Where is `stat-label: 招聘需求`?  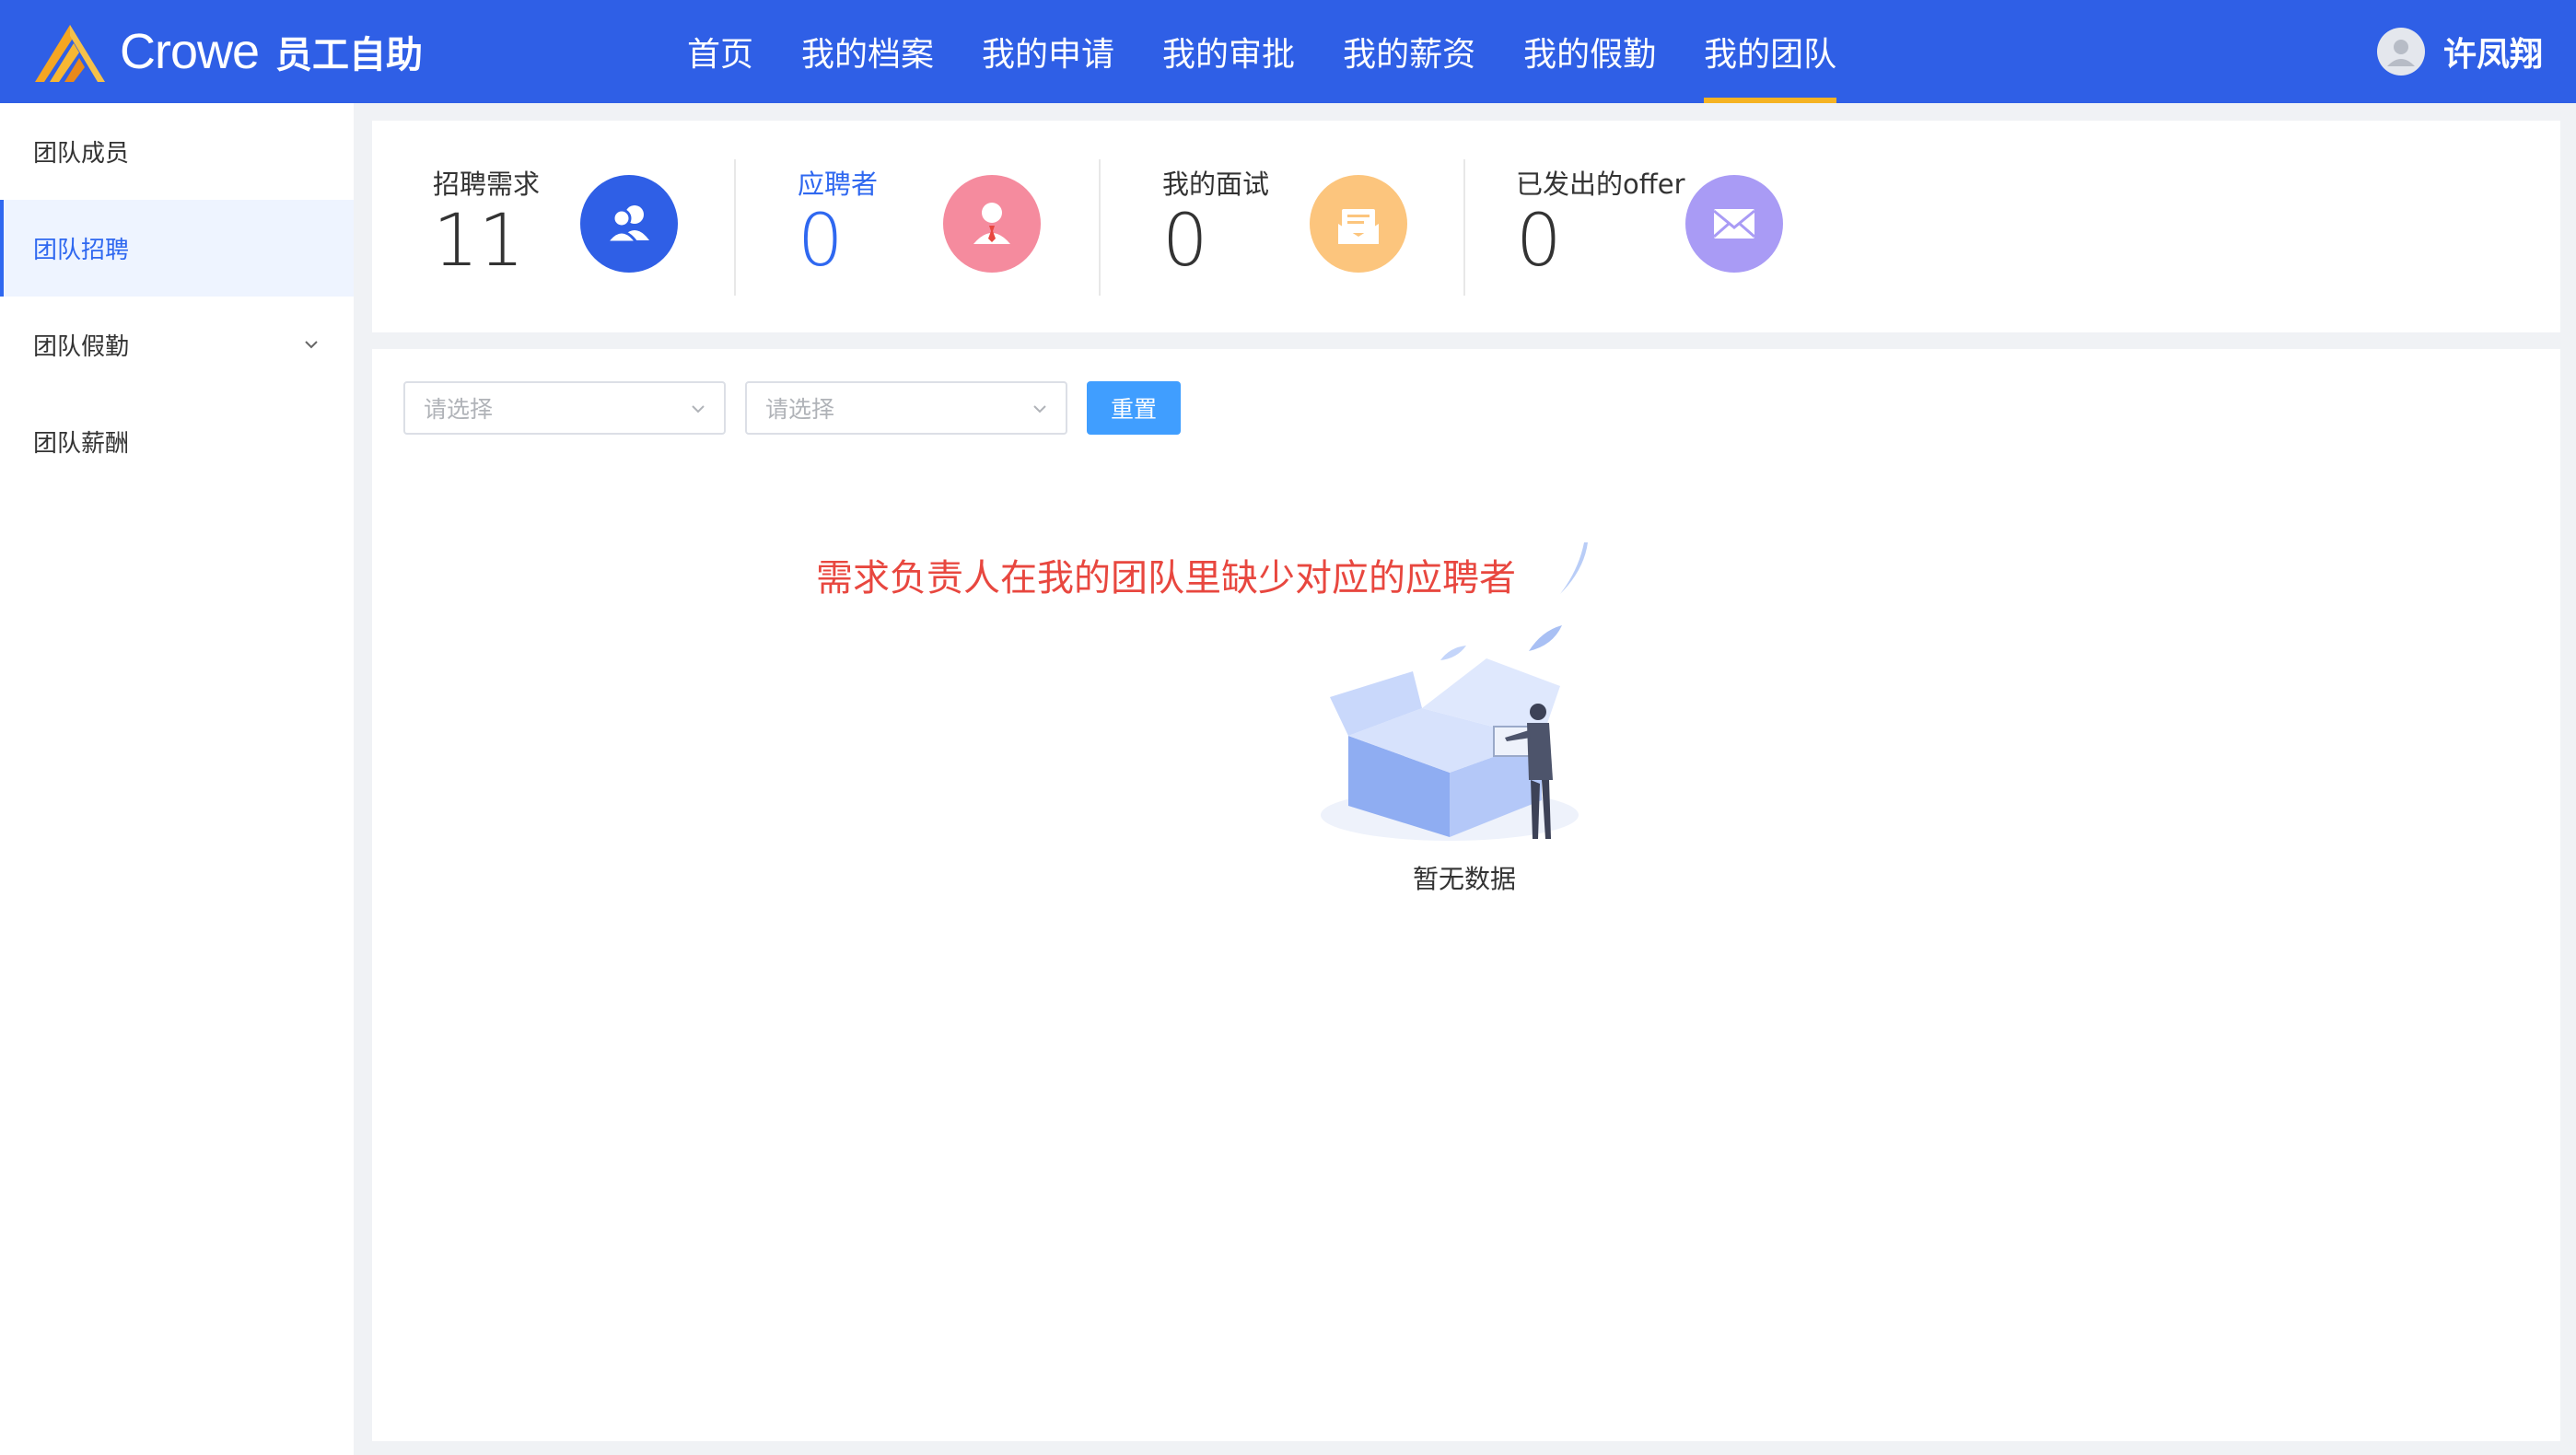 stat-label: 招聘需求 is located at coordinates (487, 184).